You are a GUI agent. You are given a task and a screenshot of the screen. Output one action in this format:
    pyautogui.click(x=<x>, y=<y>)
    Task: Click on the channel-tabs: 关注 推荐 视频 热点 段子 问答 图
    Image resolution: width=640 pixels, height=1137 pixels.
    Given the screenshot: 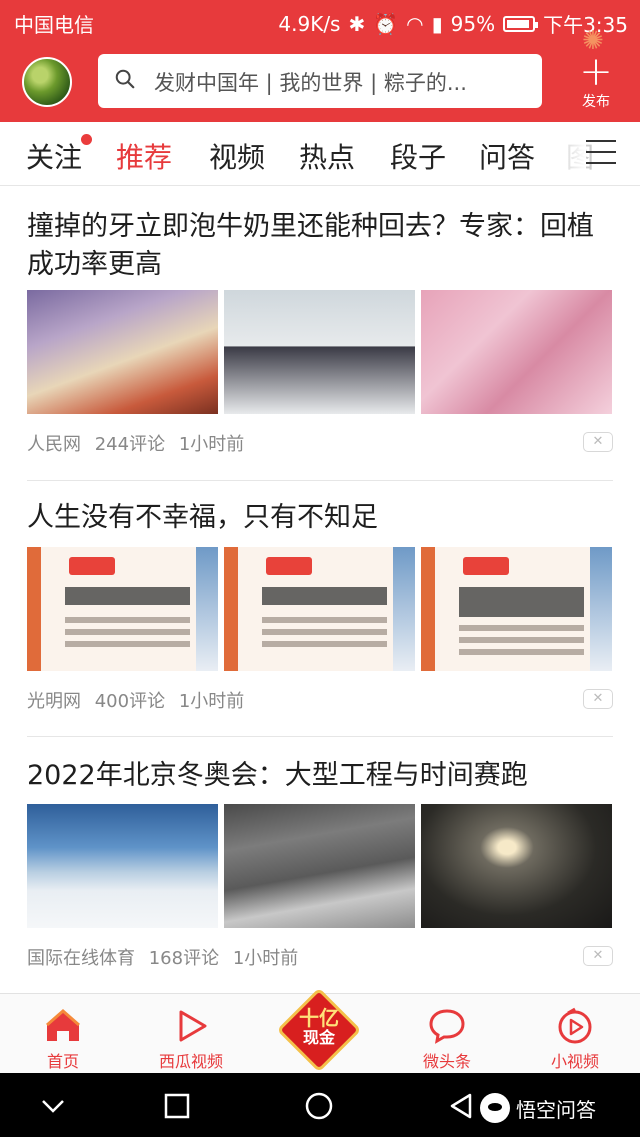 What is the action you would take?
    pyautogui.click(x=320, y=154)
    